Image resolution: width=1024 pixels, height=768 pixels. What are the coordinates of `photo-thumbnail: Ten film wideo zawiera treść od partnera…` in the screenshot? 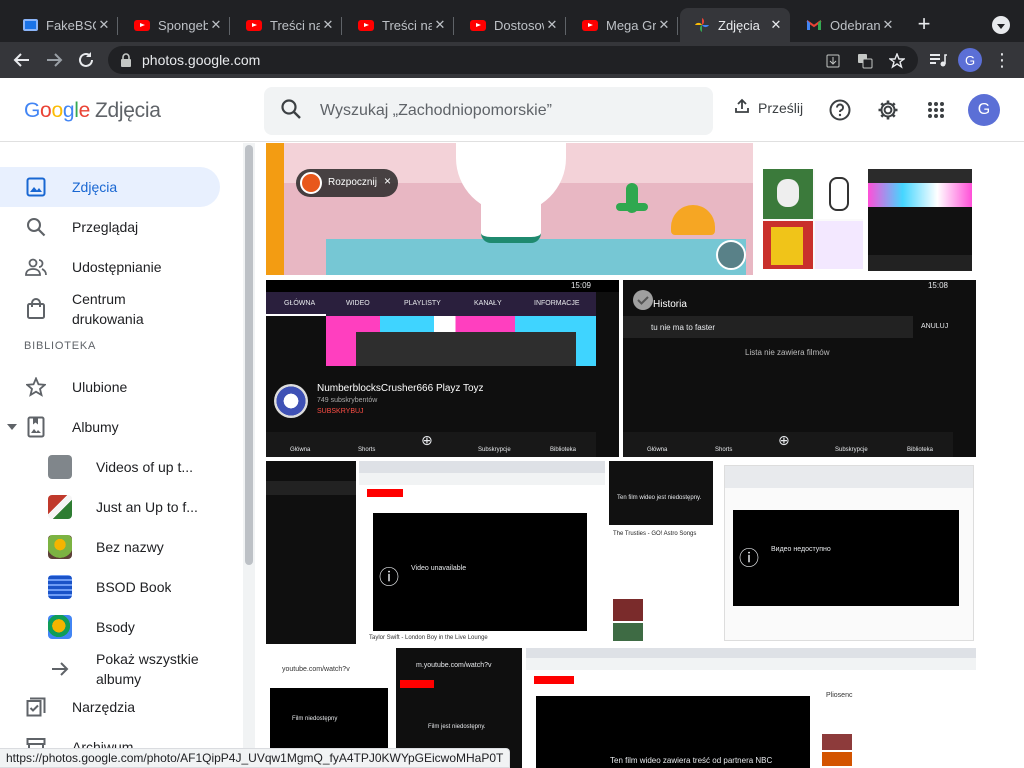 It's located at (751, 708).